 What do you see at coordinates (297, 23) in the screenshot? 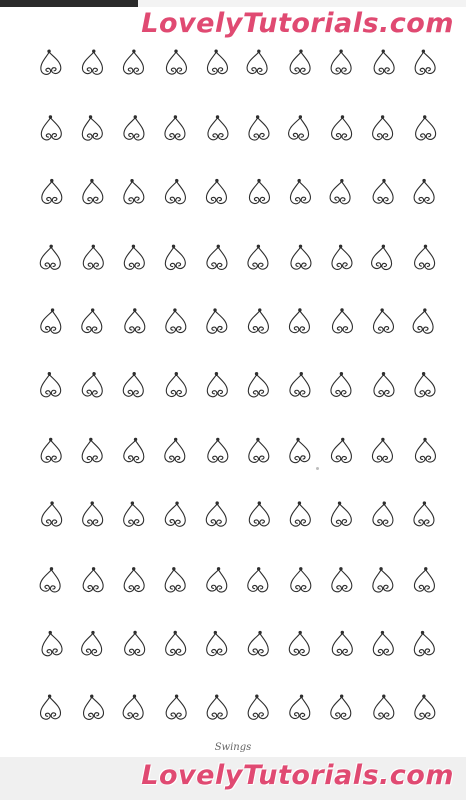
I see `watermark-top: LovelyTutorials.com` at bounding box center [297, 23].